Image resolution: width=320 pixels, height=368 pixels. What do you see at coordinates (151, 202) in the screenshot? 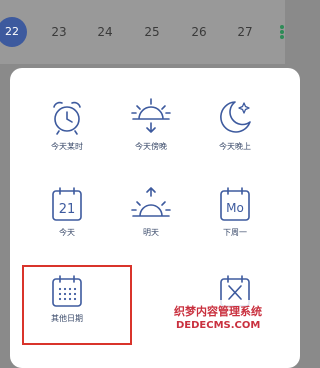
I see `sunrise-icon` at bounding box center [151, 202].